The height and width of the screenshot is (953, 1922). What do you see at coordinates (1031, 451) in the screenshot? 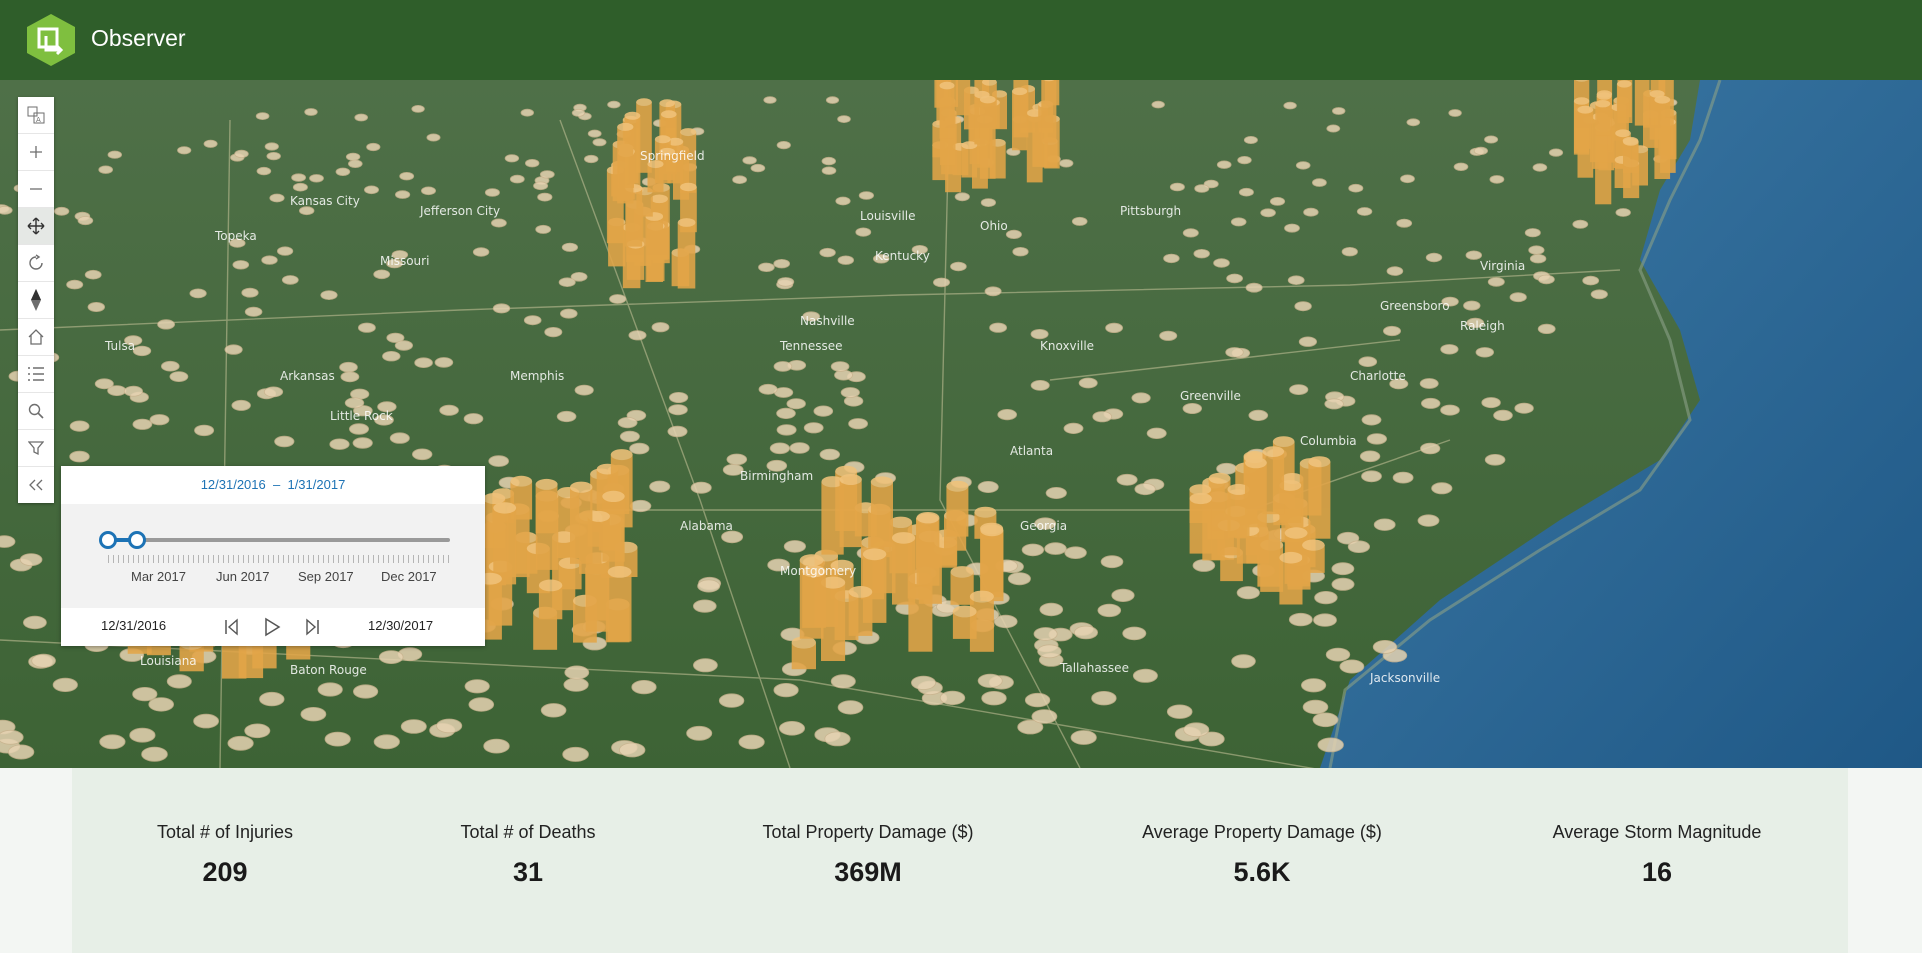
I see `map-label: Atlanta` at bounding box center [1031, 451].